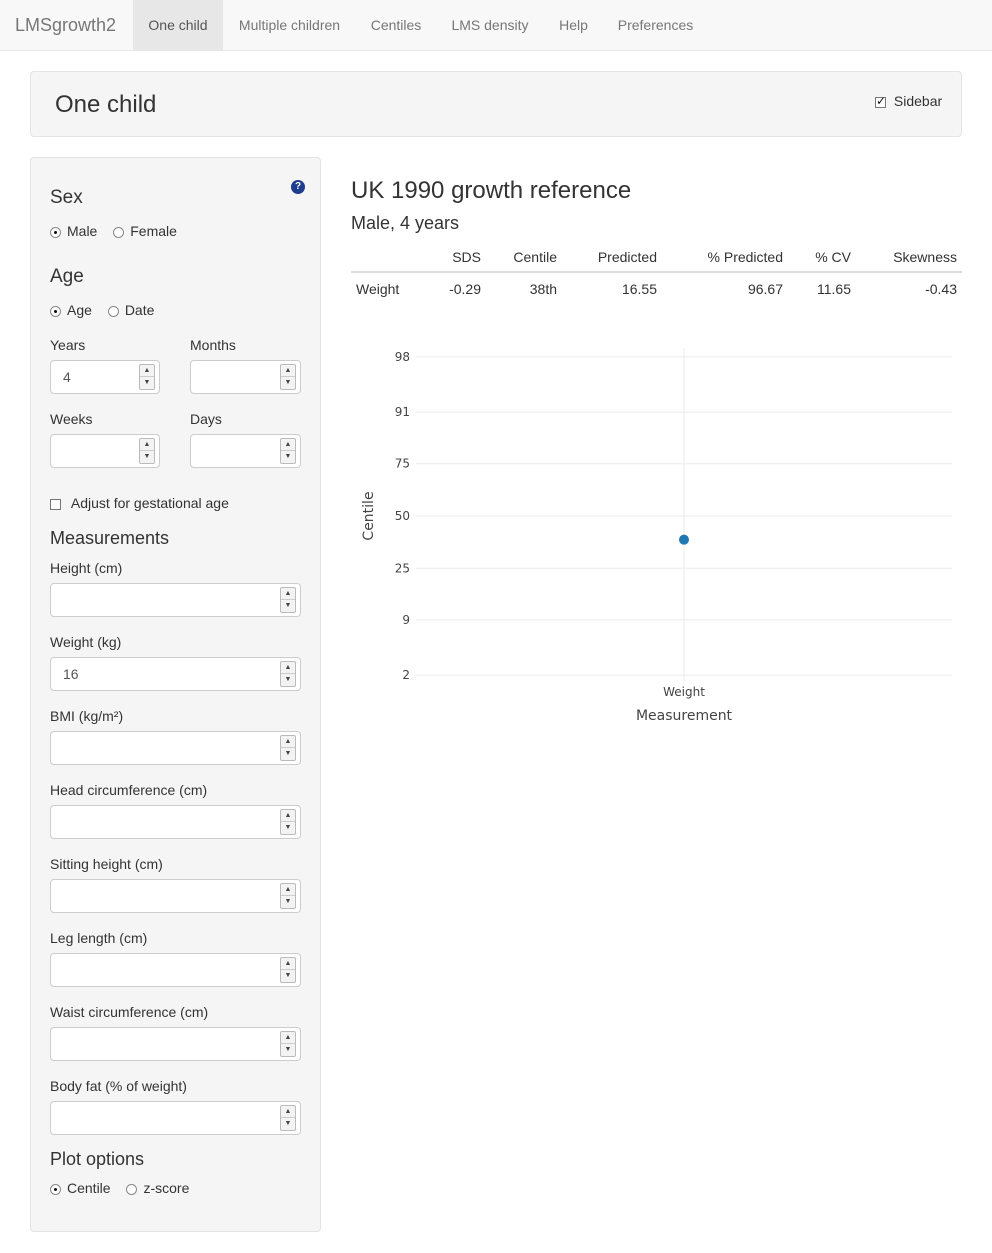 Image resolution: width=992 pixels, height=1253 pixels. I want to click on table-header: % Predicted, so click(725, 257).